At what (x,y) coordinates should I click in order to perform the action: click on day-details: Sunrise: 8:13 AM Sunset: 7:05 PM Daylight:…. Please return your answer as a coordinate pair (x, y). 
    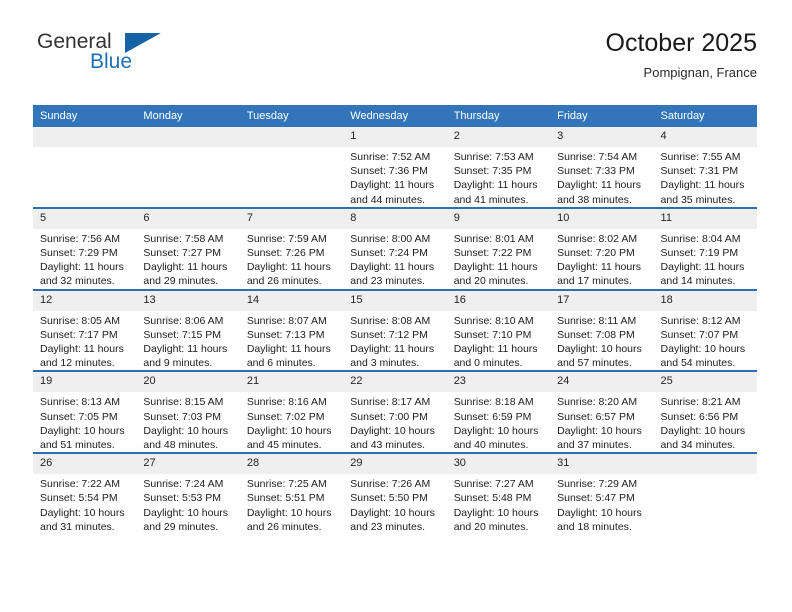
    Looking at the image, I should click on (84, 422).